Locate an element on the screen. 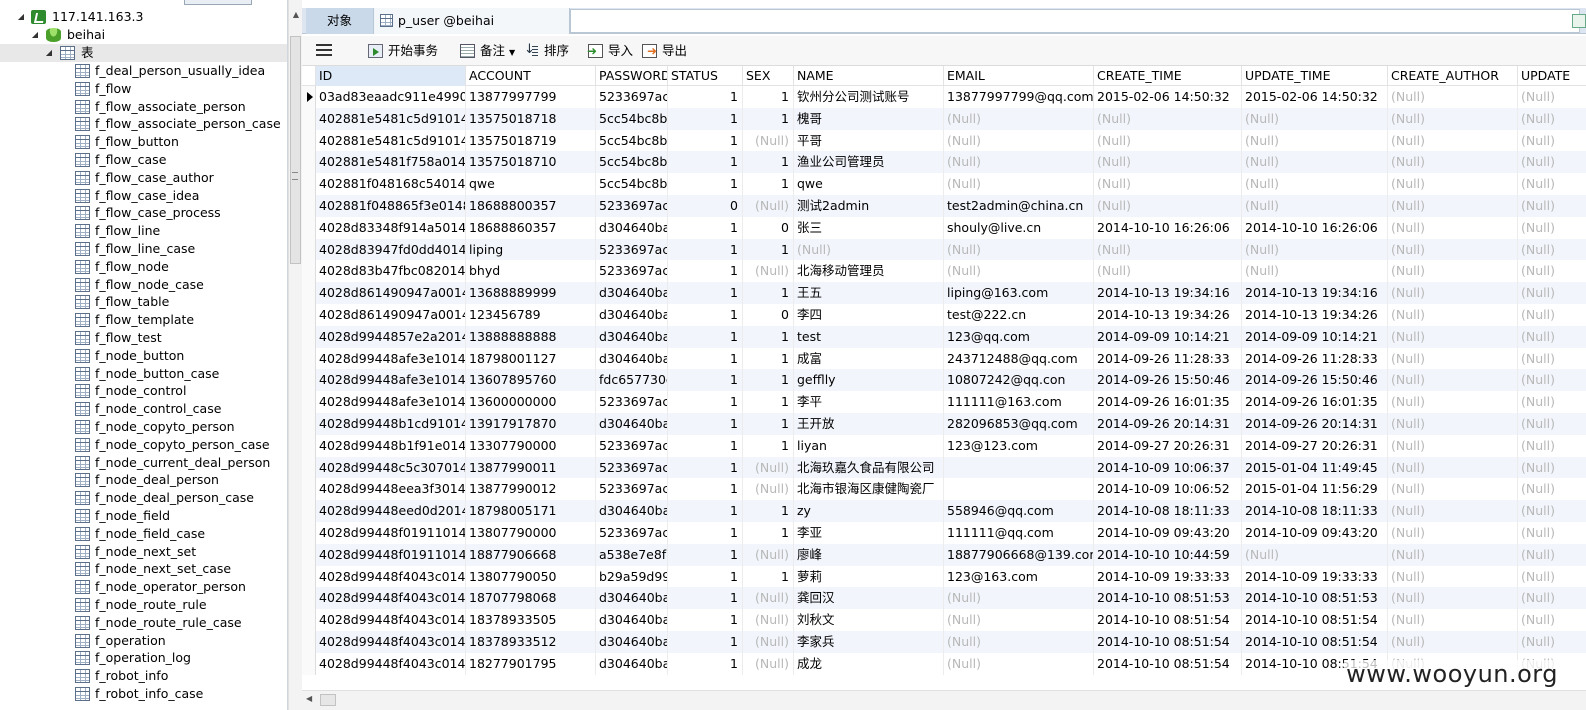 This screenshot has height=710, width=1586. table-cell: 2014-10-10 08:51:53 is located at coordinates (1315, 598).